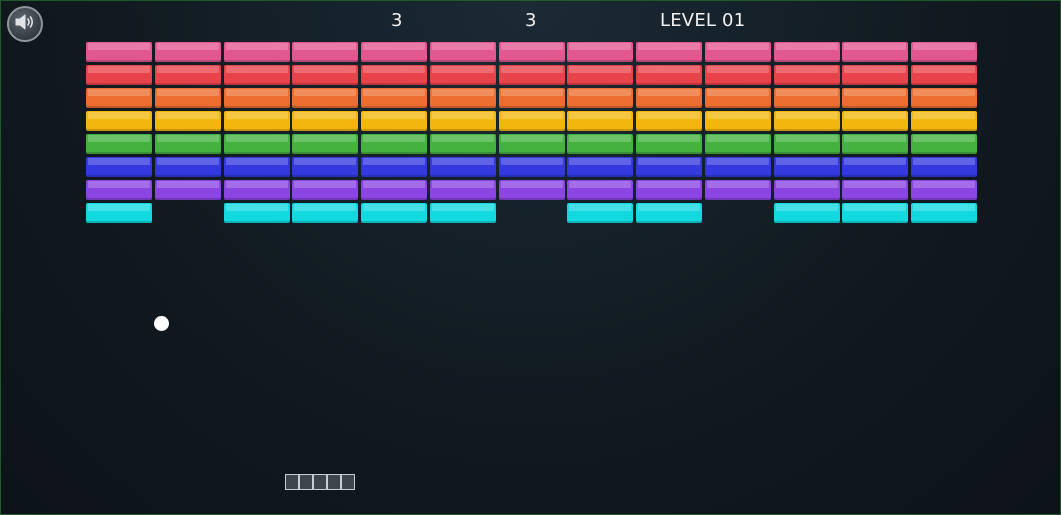 The image size is (1061, 515). What do you see at coordinates (397, 20) in the screenshot?
I see `score-value: 3` at bounding box center [397, 20].